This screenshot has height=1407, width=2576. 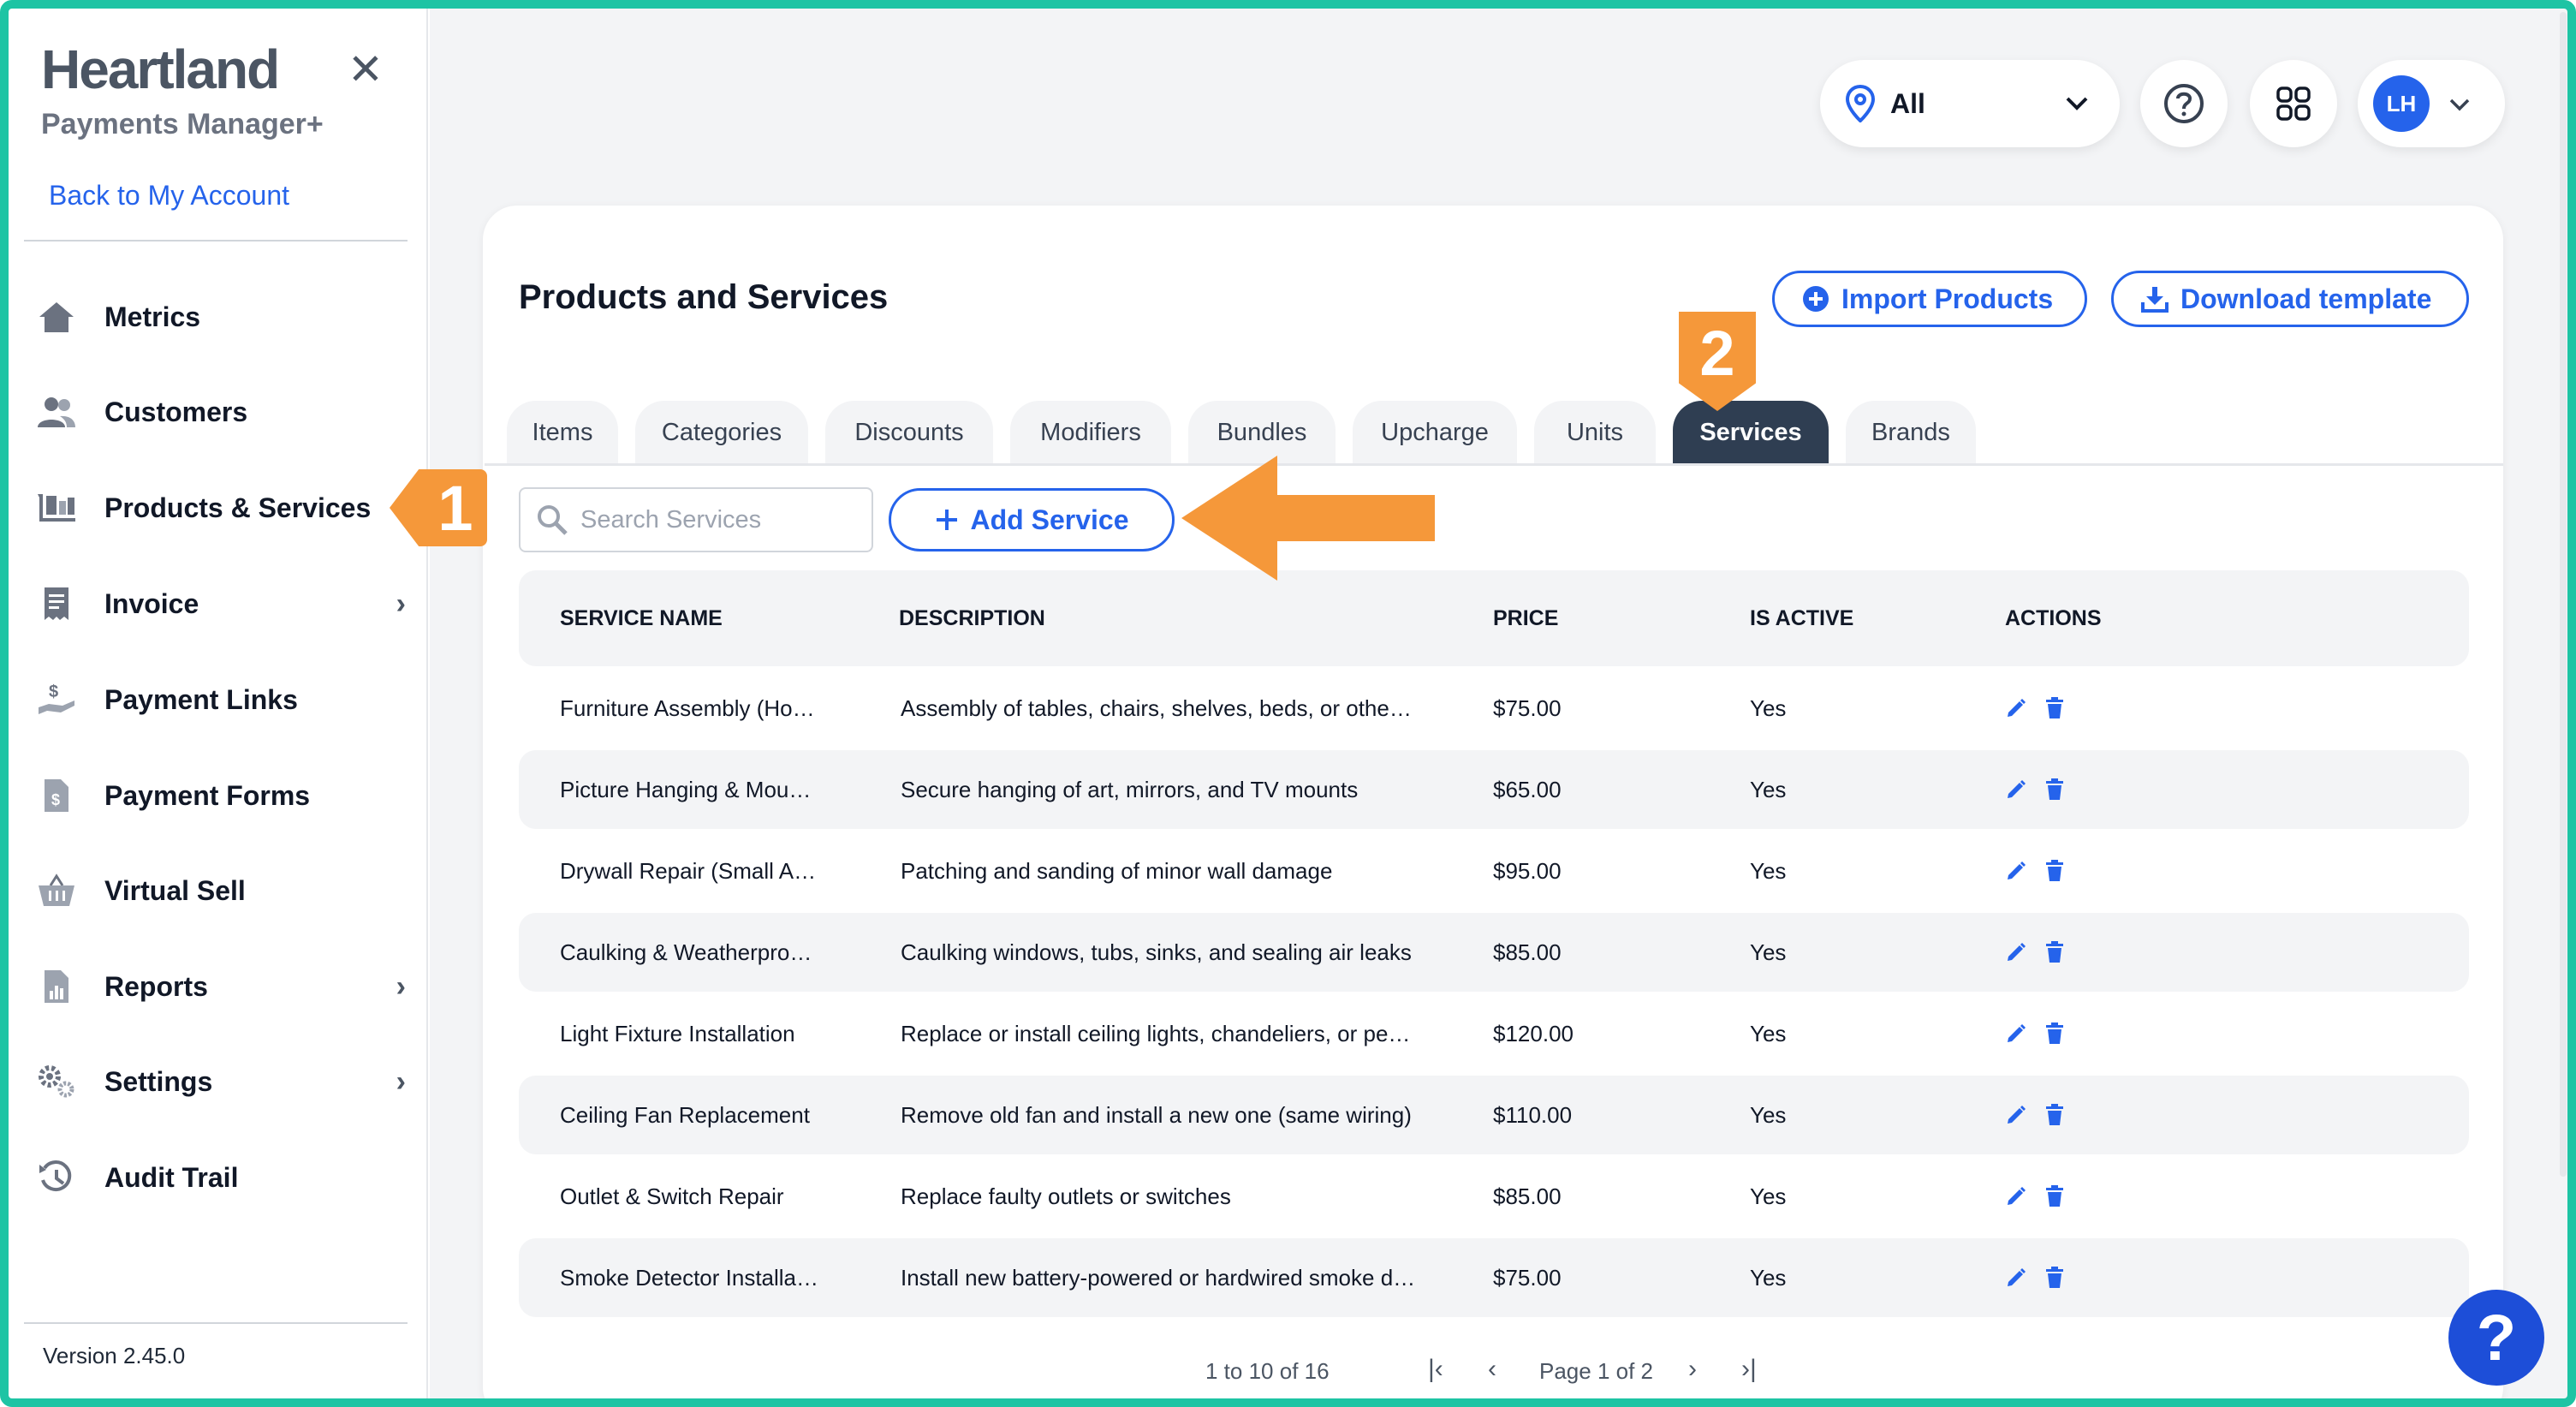 I want to click on sidebar-item-customers: Customers, so click(x=223, y=412).